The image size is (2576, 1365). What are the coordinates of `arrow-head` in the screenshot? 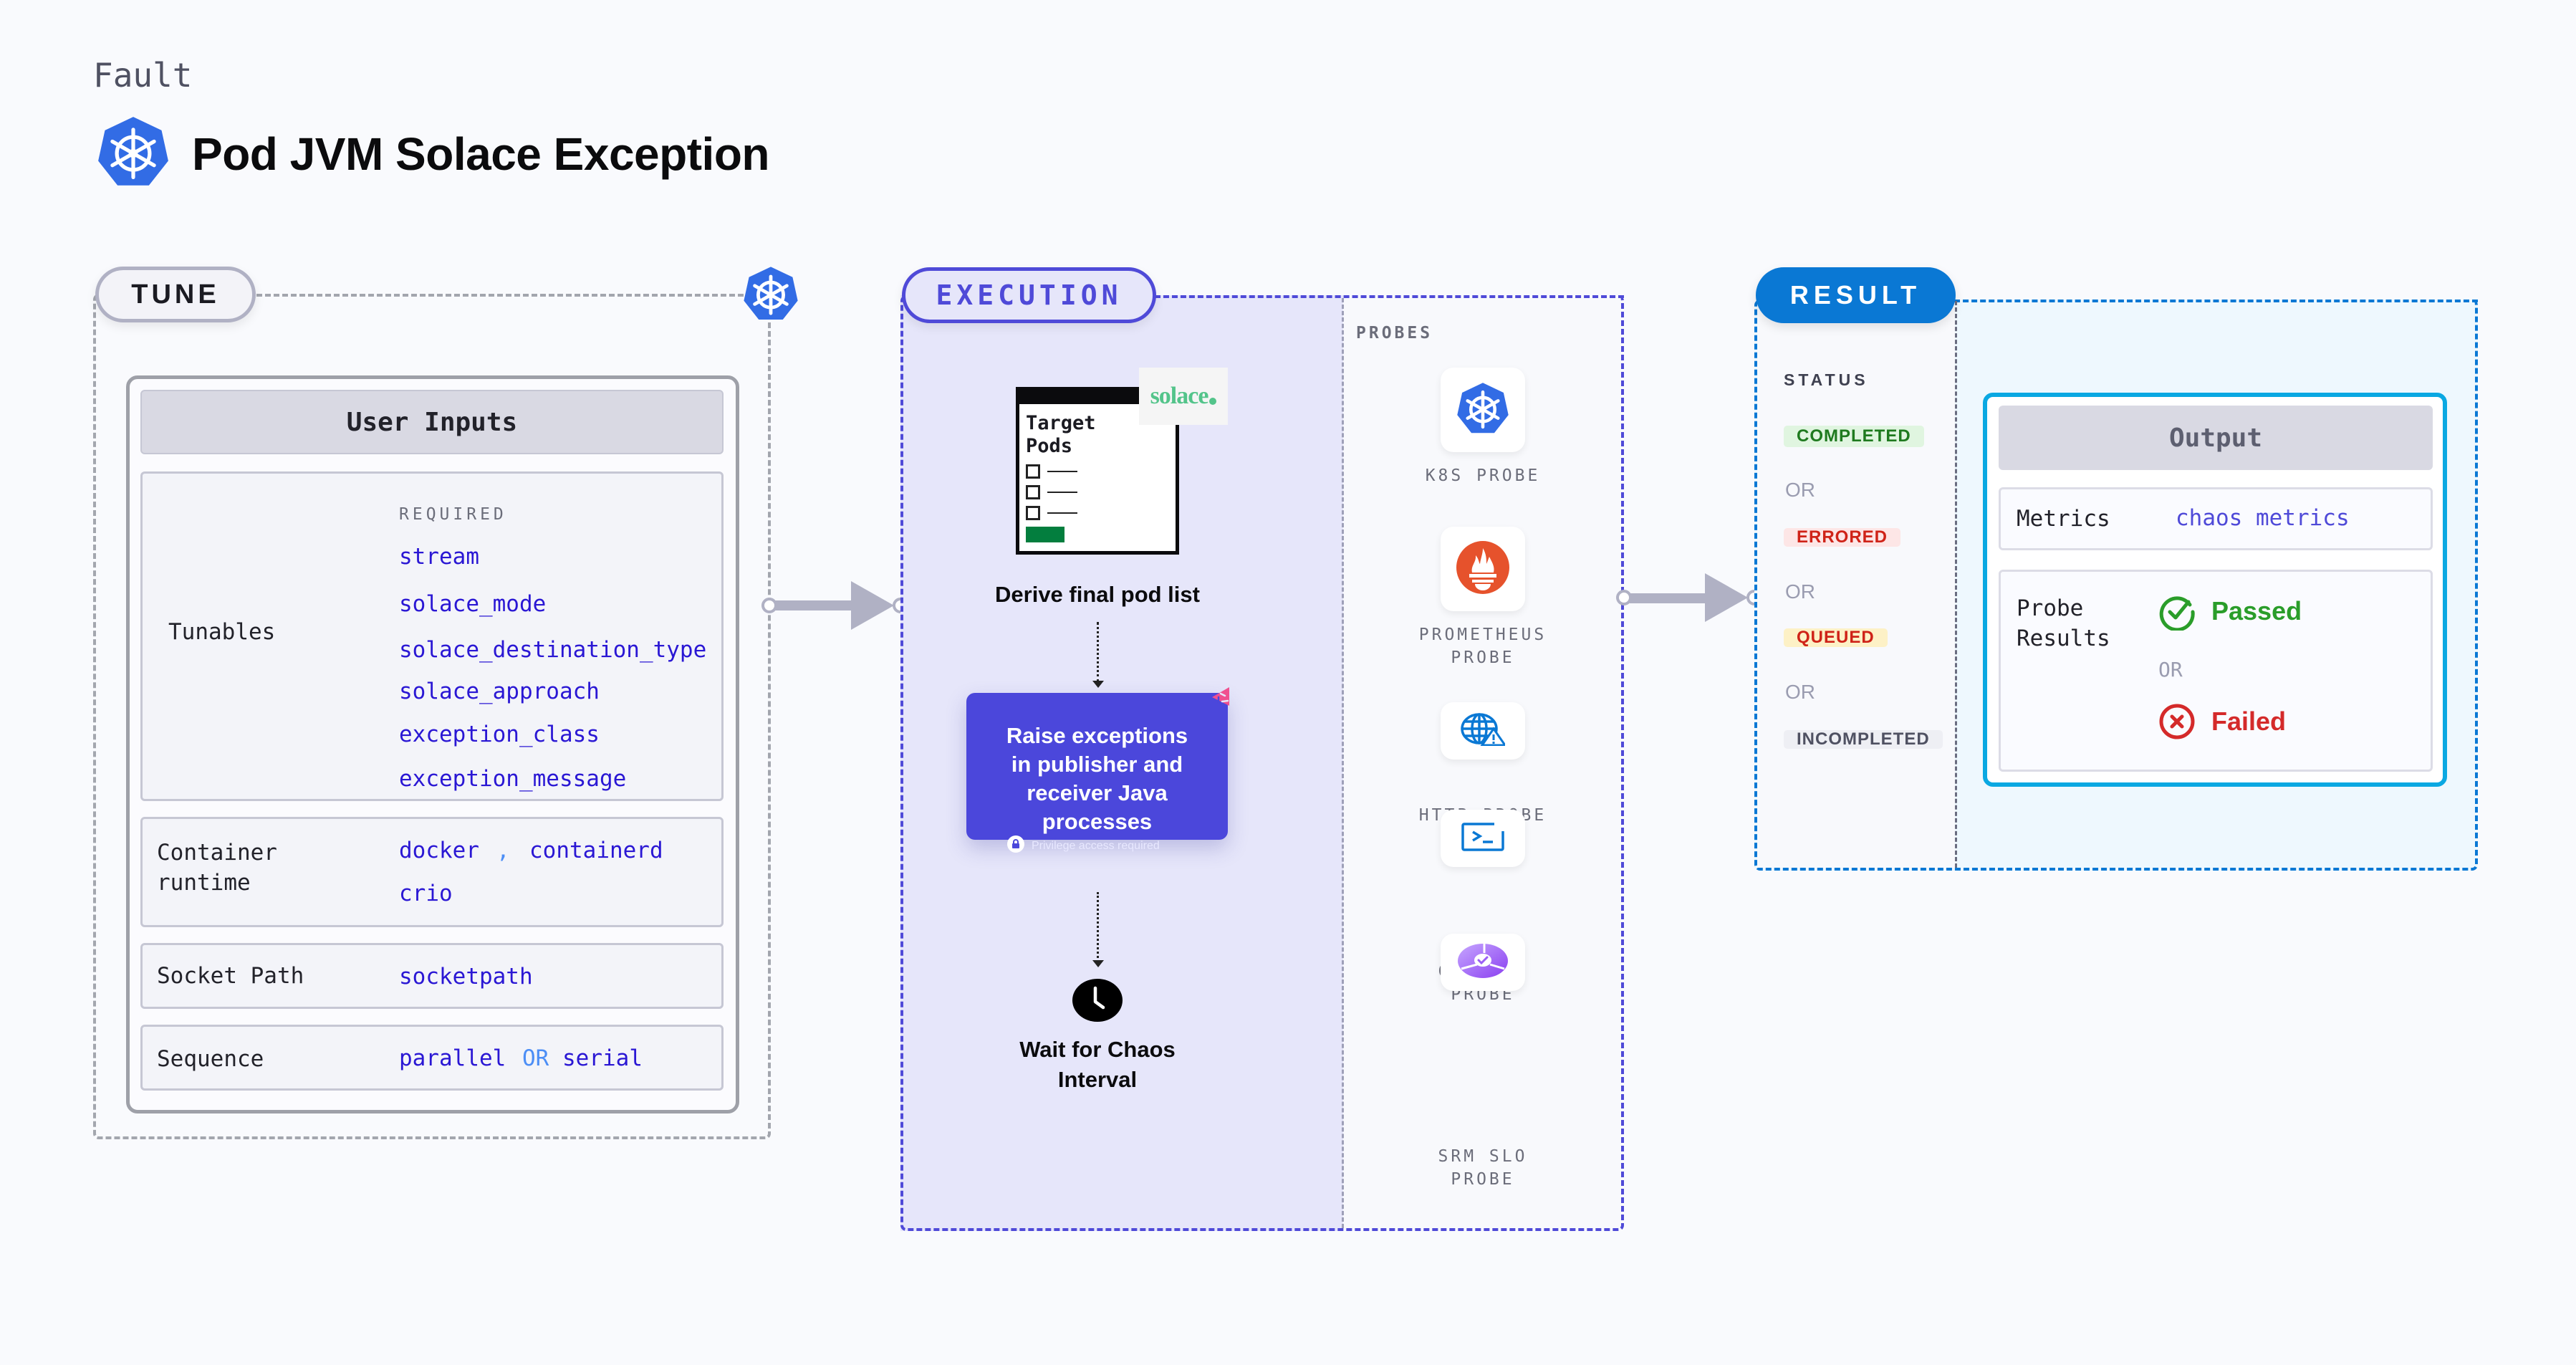 It's located at (1727, 597).